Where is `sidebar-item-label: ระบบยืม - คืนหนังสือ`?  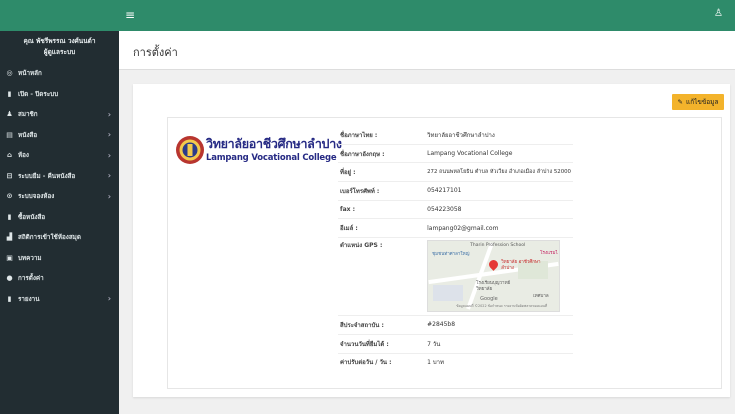 sidebar-item-label: ระบบยืม - คืนหนังสือ is located at coordinates (47, 176).